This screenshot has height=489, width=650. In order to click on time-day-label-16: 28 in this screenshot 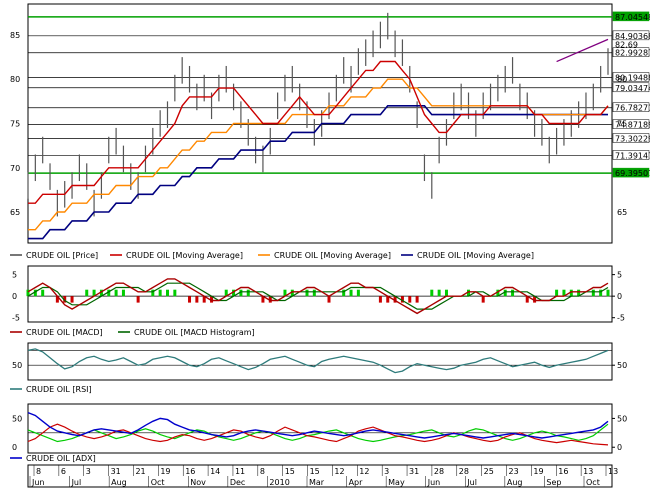, I will do `click(439, 471)`.